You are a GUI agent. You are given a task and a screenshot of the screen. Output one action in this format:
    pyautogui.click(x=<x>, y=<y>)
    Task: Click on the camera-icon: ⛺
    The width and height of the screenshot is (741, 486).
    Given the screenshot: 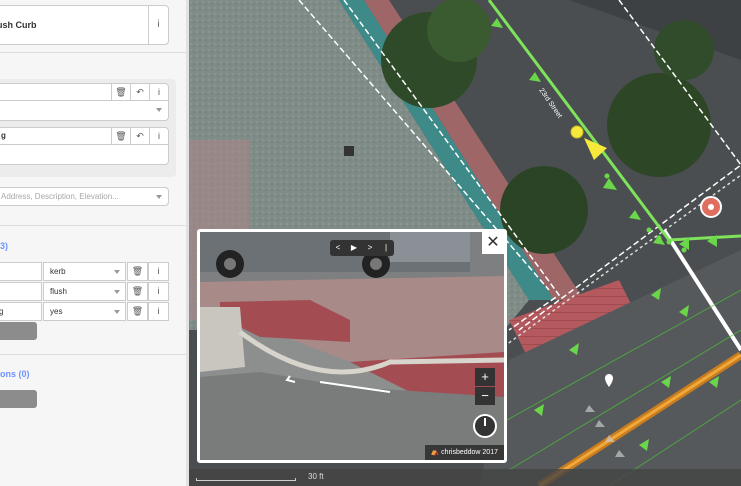 What is the action you would take?
    pyautogui.click(x=436, y=452)
    